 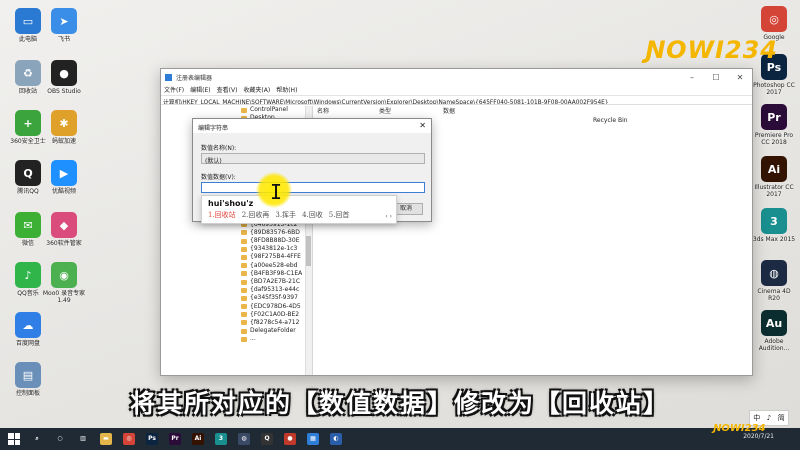 I want to click on desktop-icon-label: 蚂蚁加速, so click(x=63, y=141).